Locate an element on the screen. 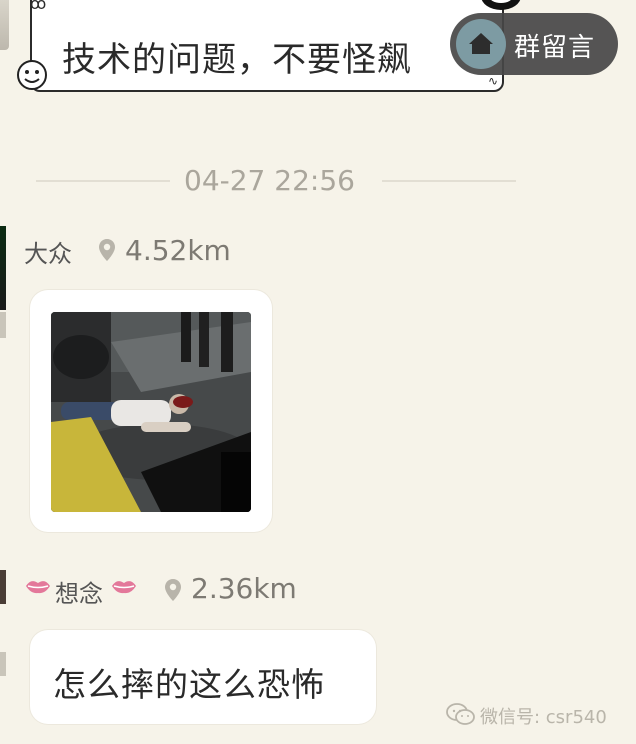 This screenshot has height=744, width=636. group-message-button: 群留言 is located at coordinates (534, 44).